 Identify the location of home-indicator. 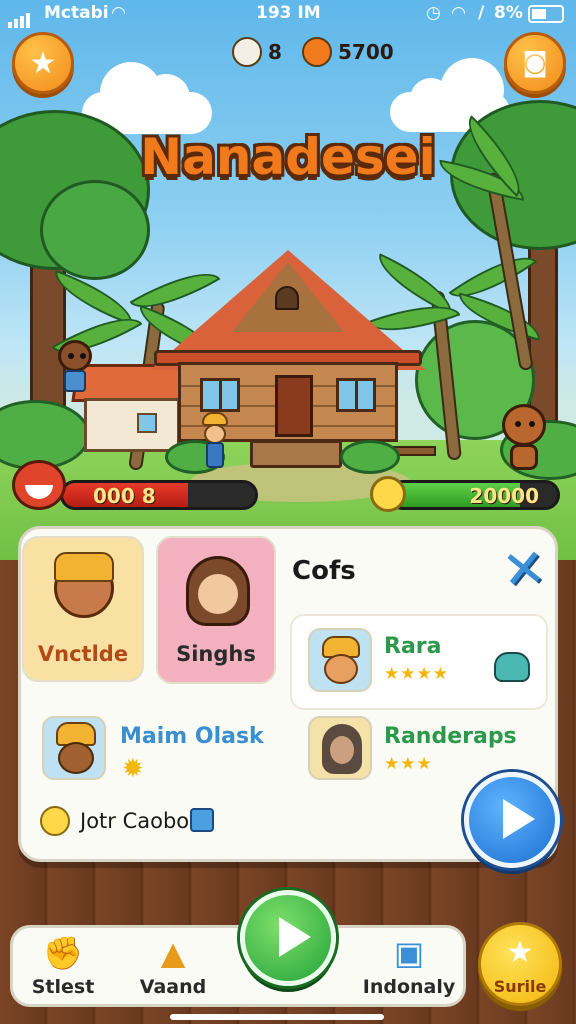
(277, 1017).